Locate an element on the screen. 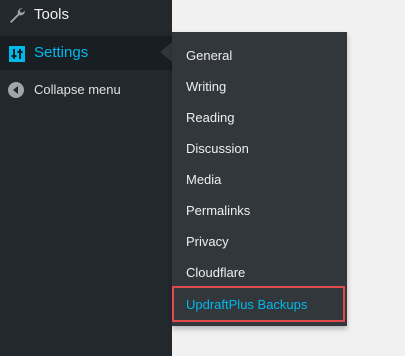 Image resolution: width=405 pixels, height=356 pixels. submenu-item-permalinks: Permalinks is located at coordinates (218, 210).